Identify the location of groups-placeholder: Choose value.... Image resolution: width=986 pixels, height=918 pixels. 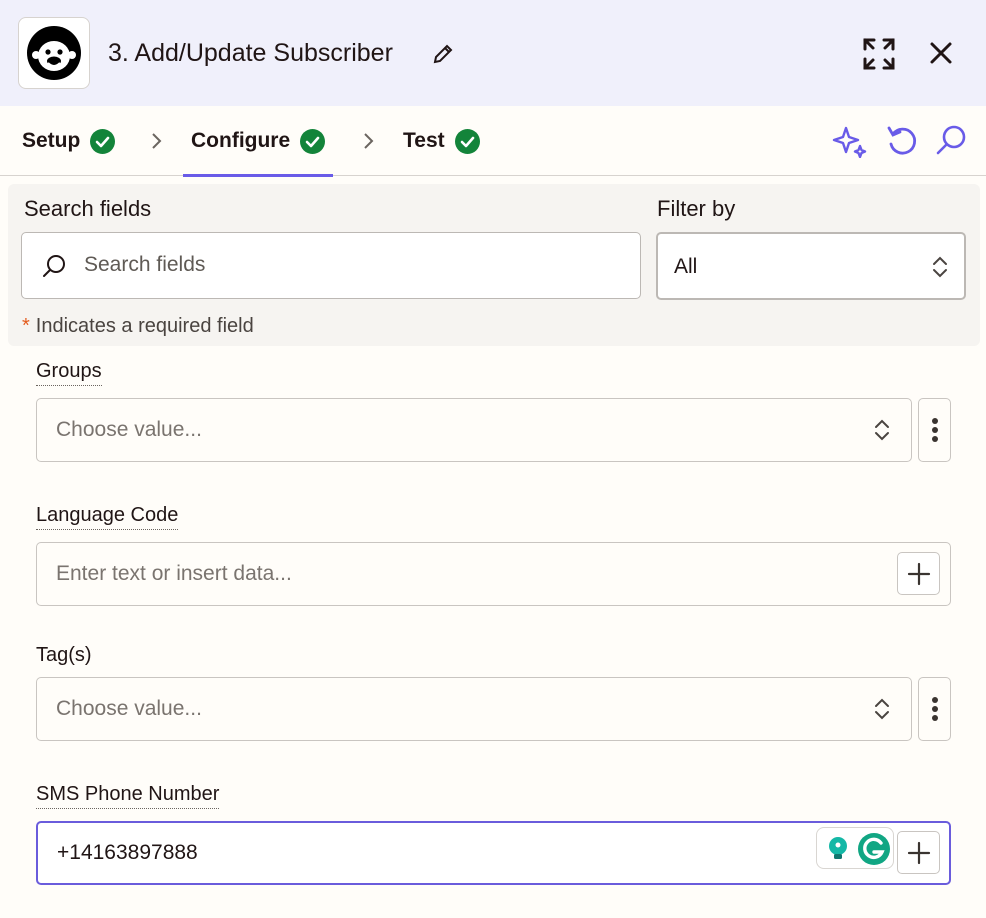
(129, 429).